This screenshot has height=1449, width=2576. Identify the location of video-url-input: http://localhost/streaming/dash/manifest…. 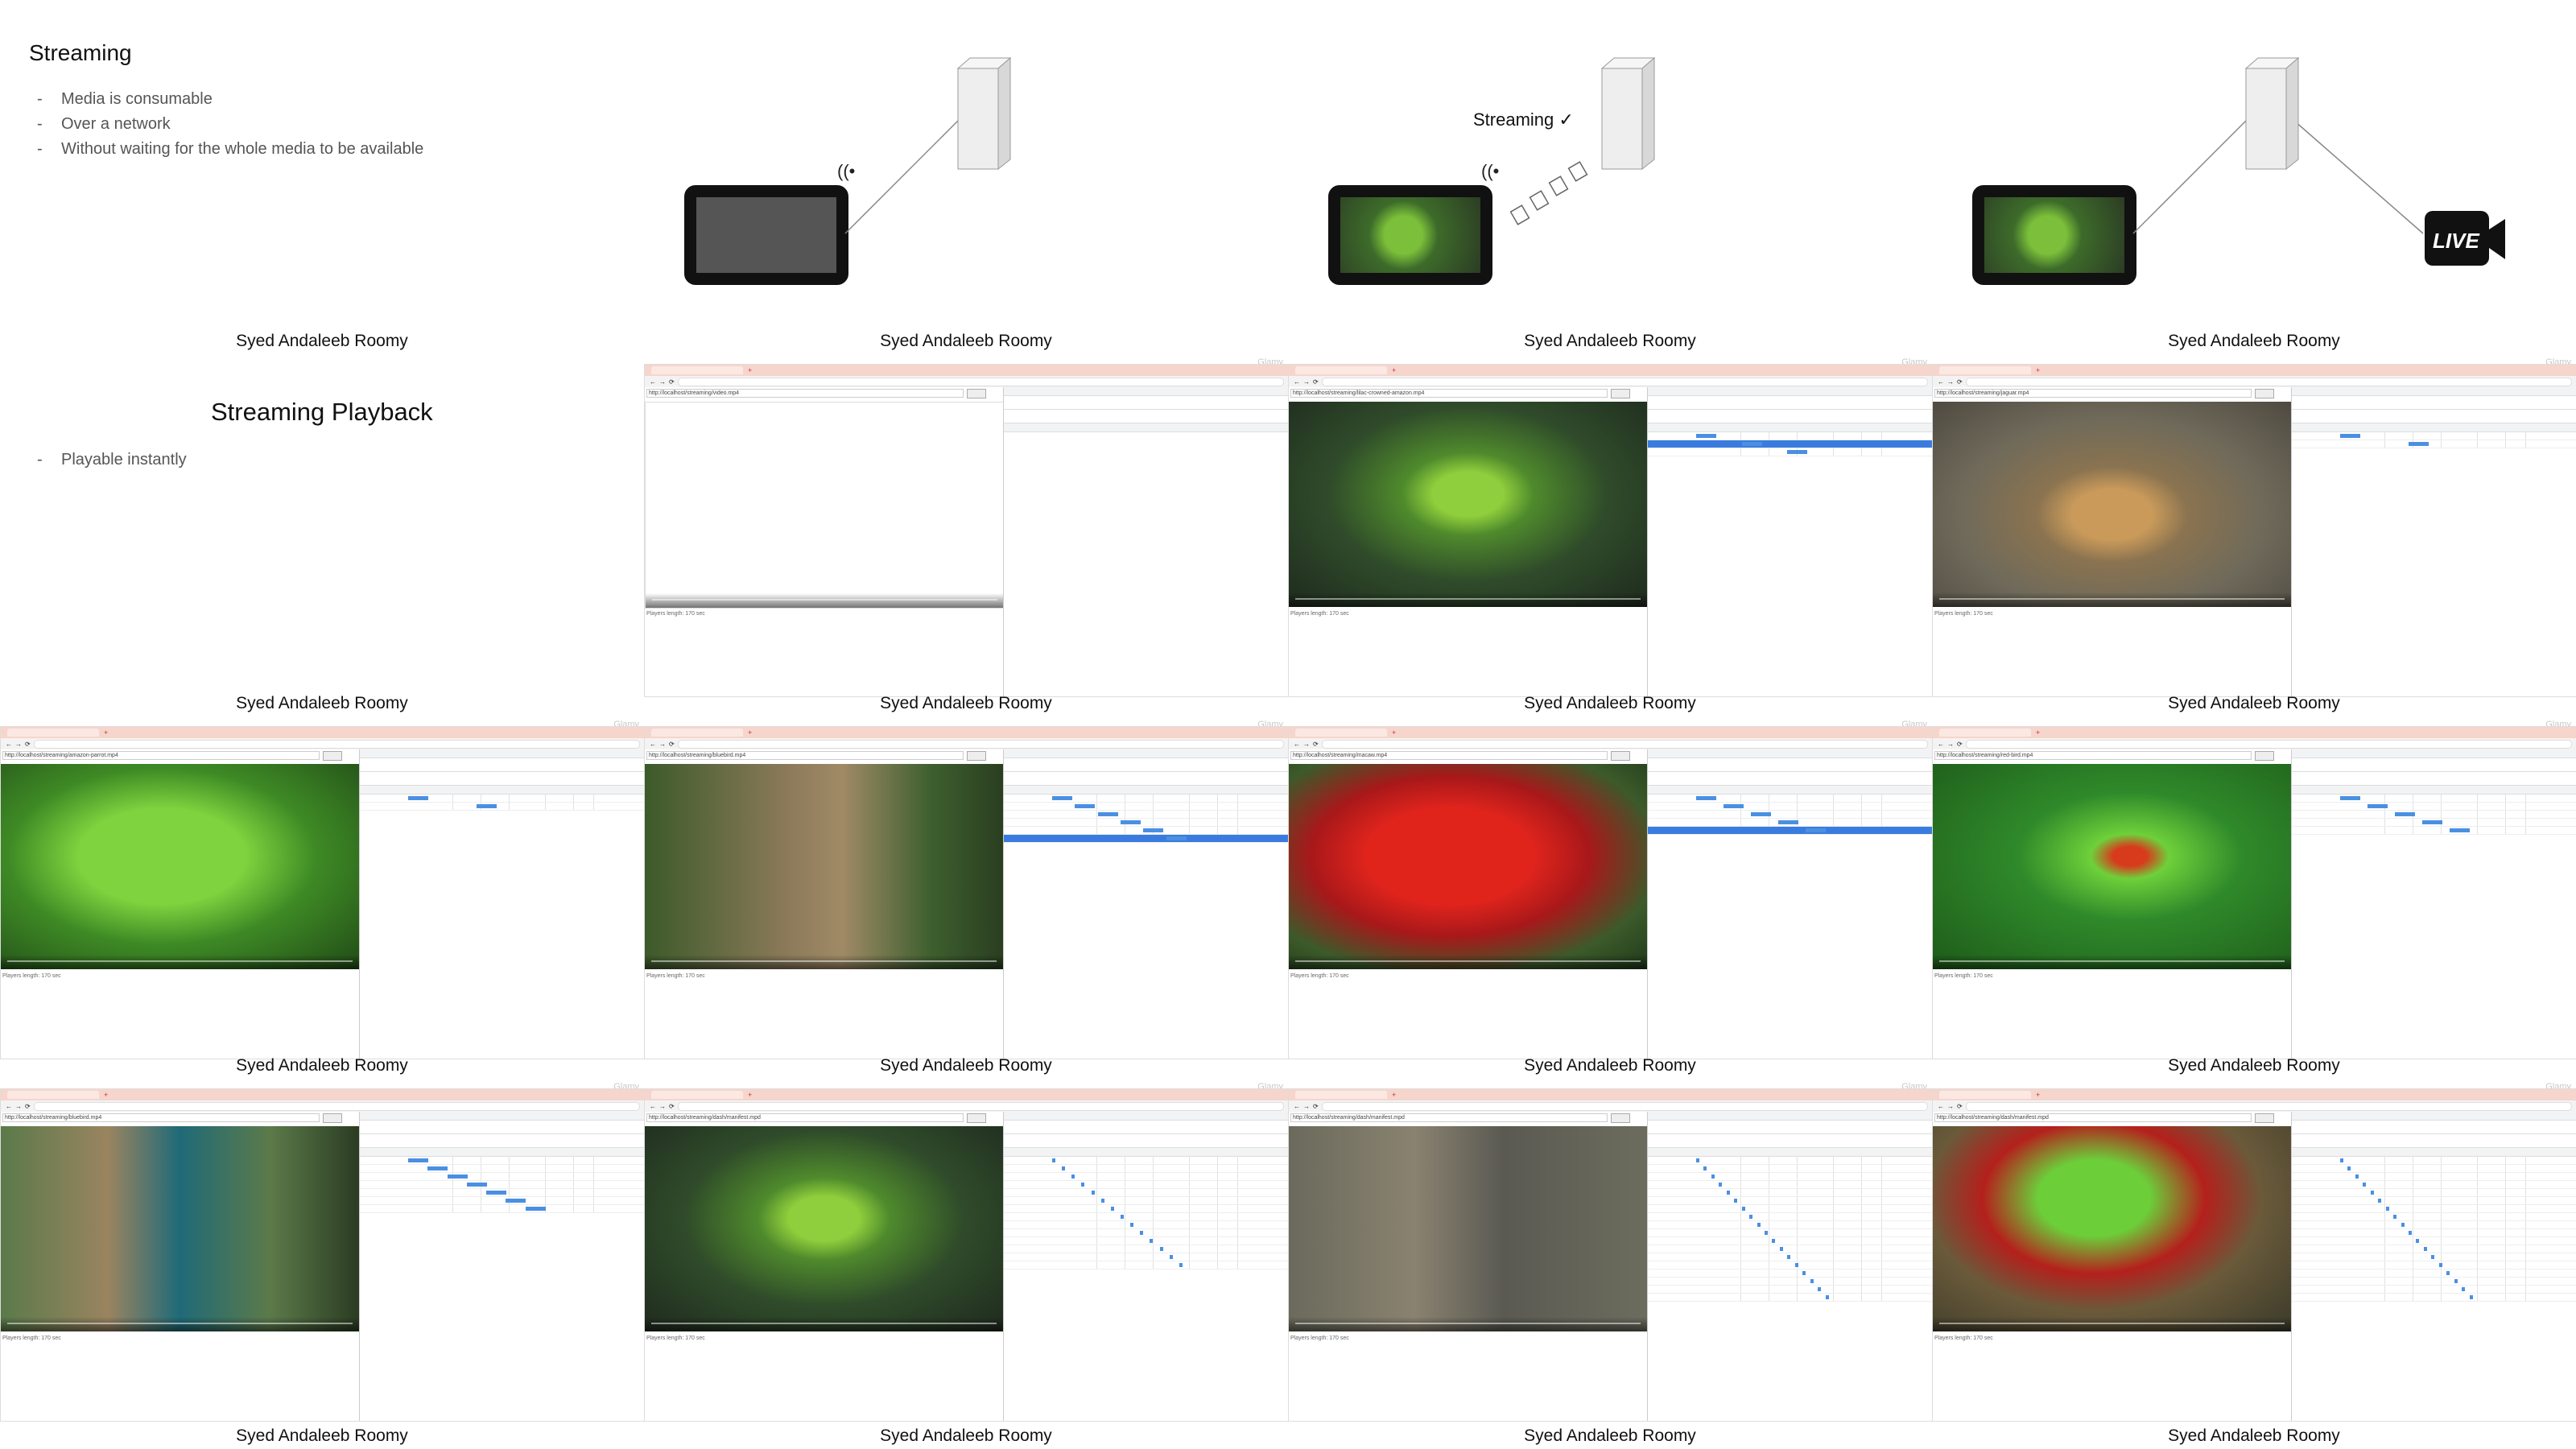
(1449, 1117).